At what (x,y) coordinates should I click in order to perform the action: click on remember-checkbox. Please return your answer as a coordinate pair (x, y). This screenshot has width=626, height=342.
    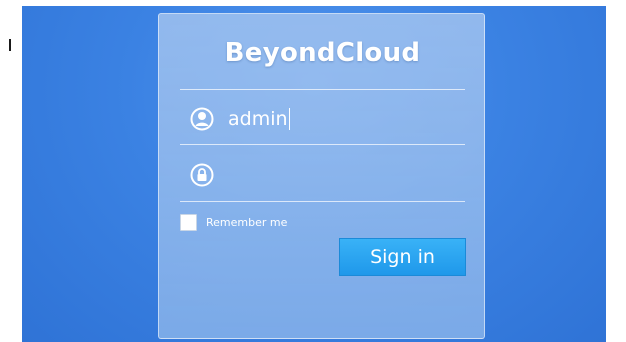
    Looking at the image, I should click on (188, 222).